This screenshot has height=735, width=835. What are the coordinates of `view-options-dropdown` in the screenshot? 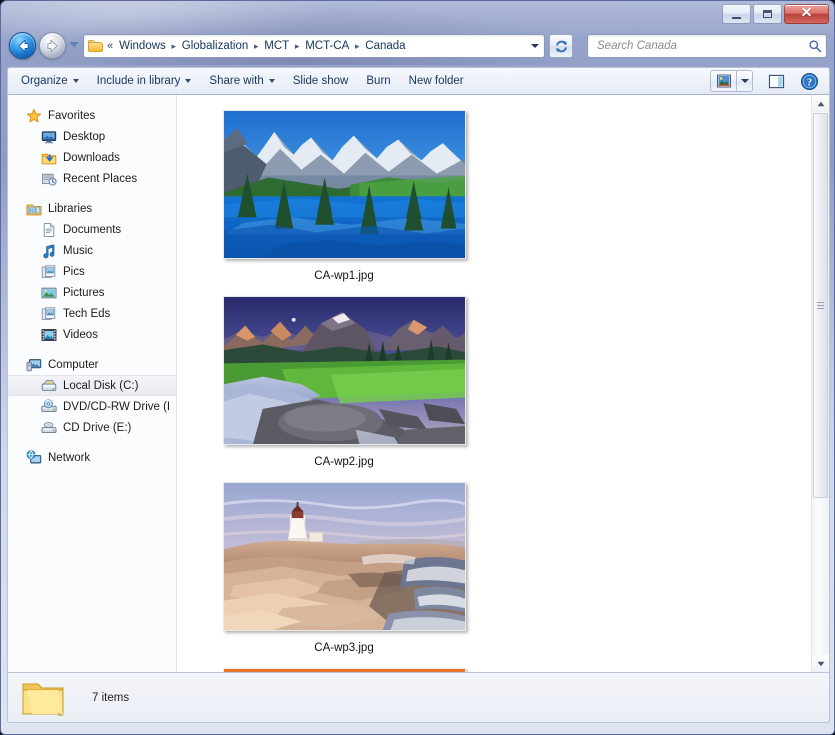 It's located at (744, 81).